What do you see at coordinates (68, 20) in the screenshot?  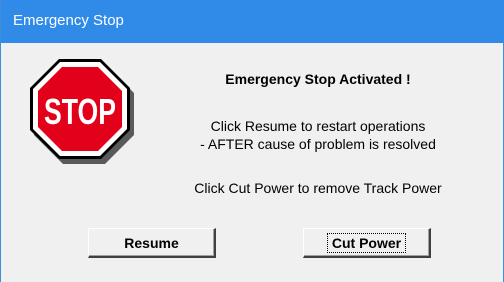 I see `window-title: Emergency Stop` at bounding box center [68, 20].